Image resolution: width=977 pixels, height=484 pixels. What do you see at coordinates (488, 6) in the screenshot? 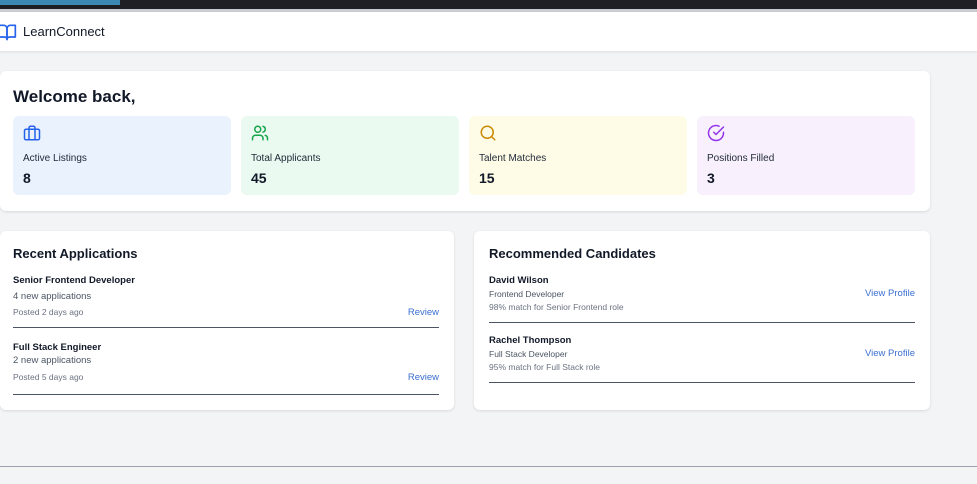
I see `window-top-strip` at bounding box center [488, 6].